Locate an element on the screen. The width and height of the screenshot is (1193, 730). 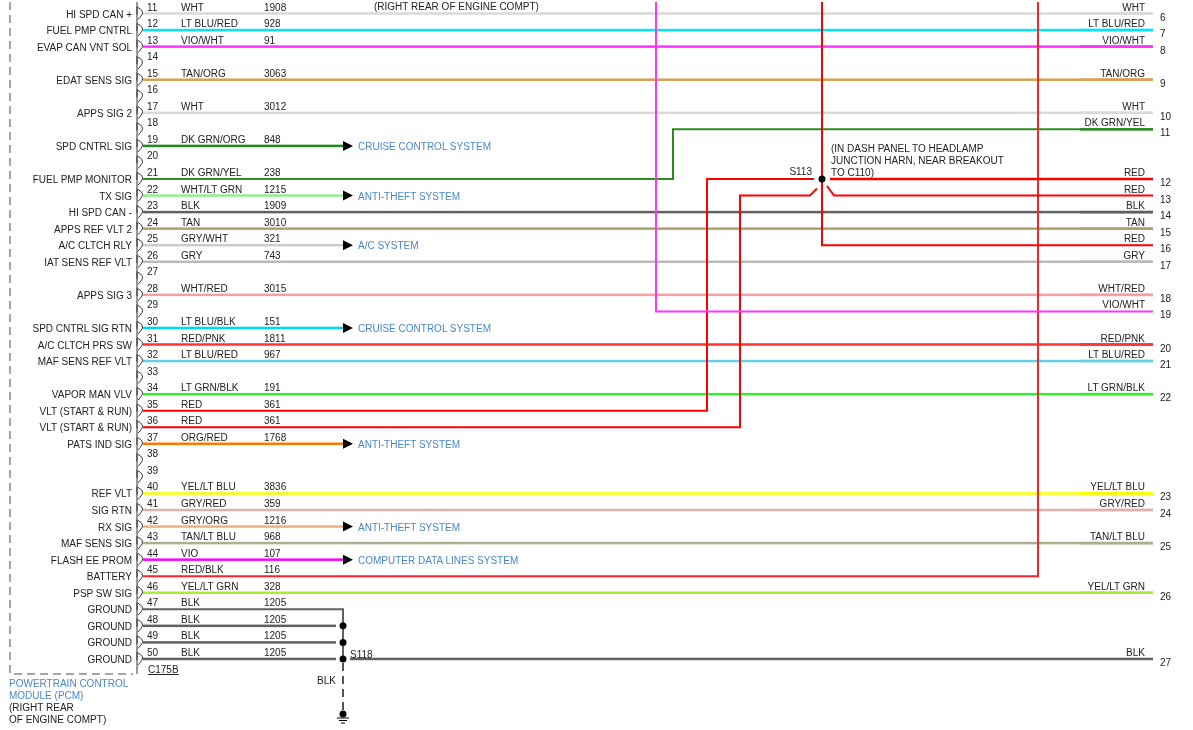
pin-number: 29 is located at coordinates (153, 305).